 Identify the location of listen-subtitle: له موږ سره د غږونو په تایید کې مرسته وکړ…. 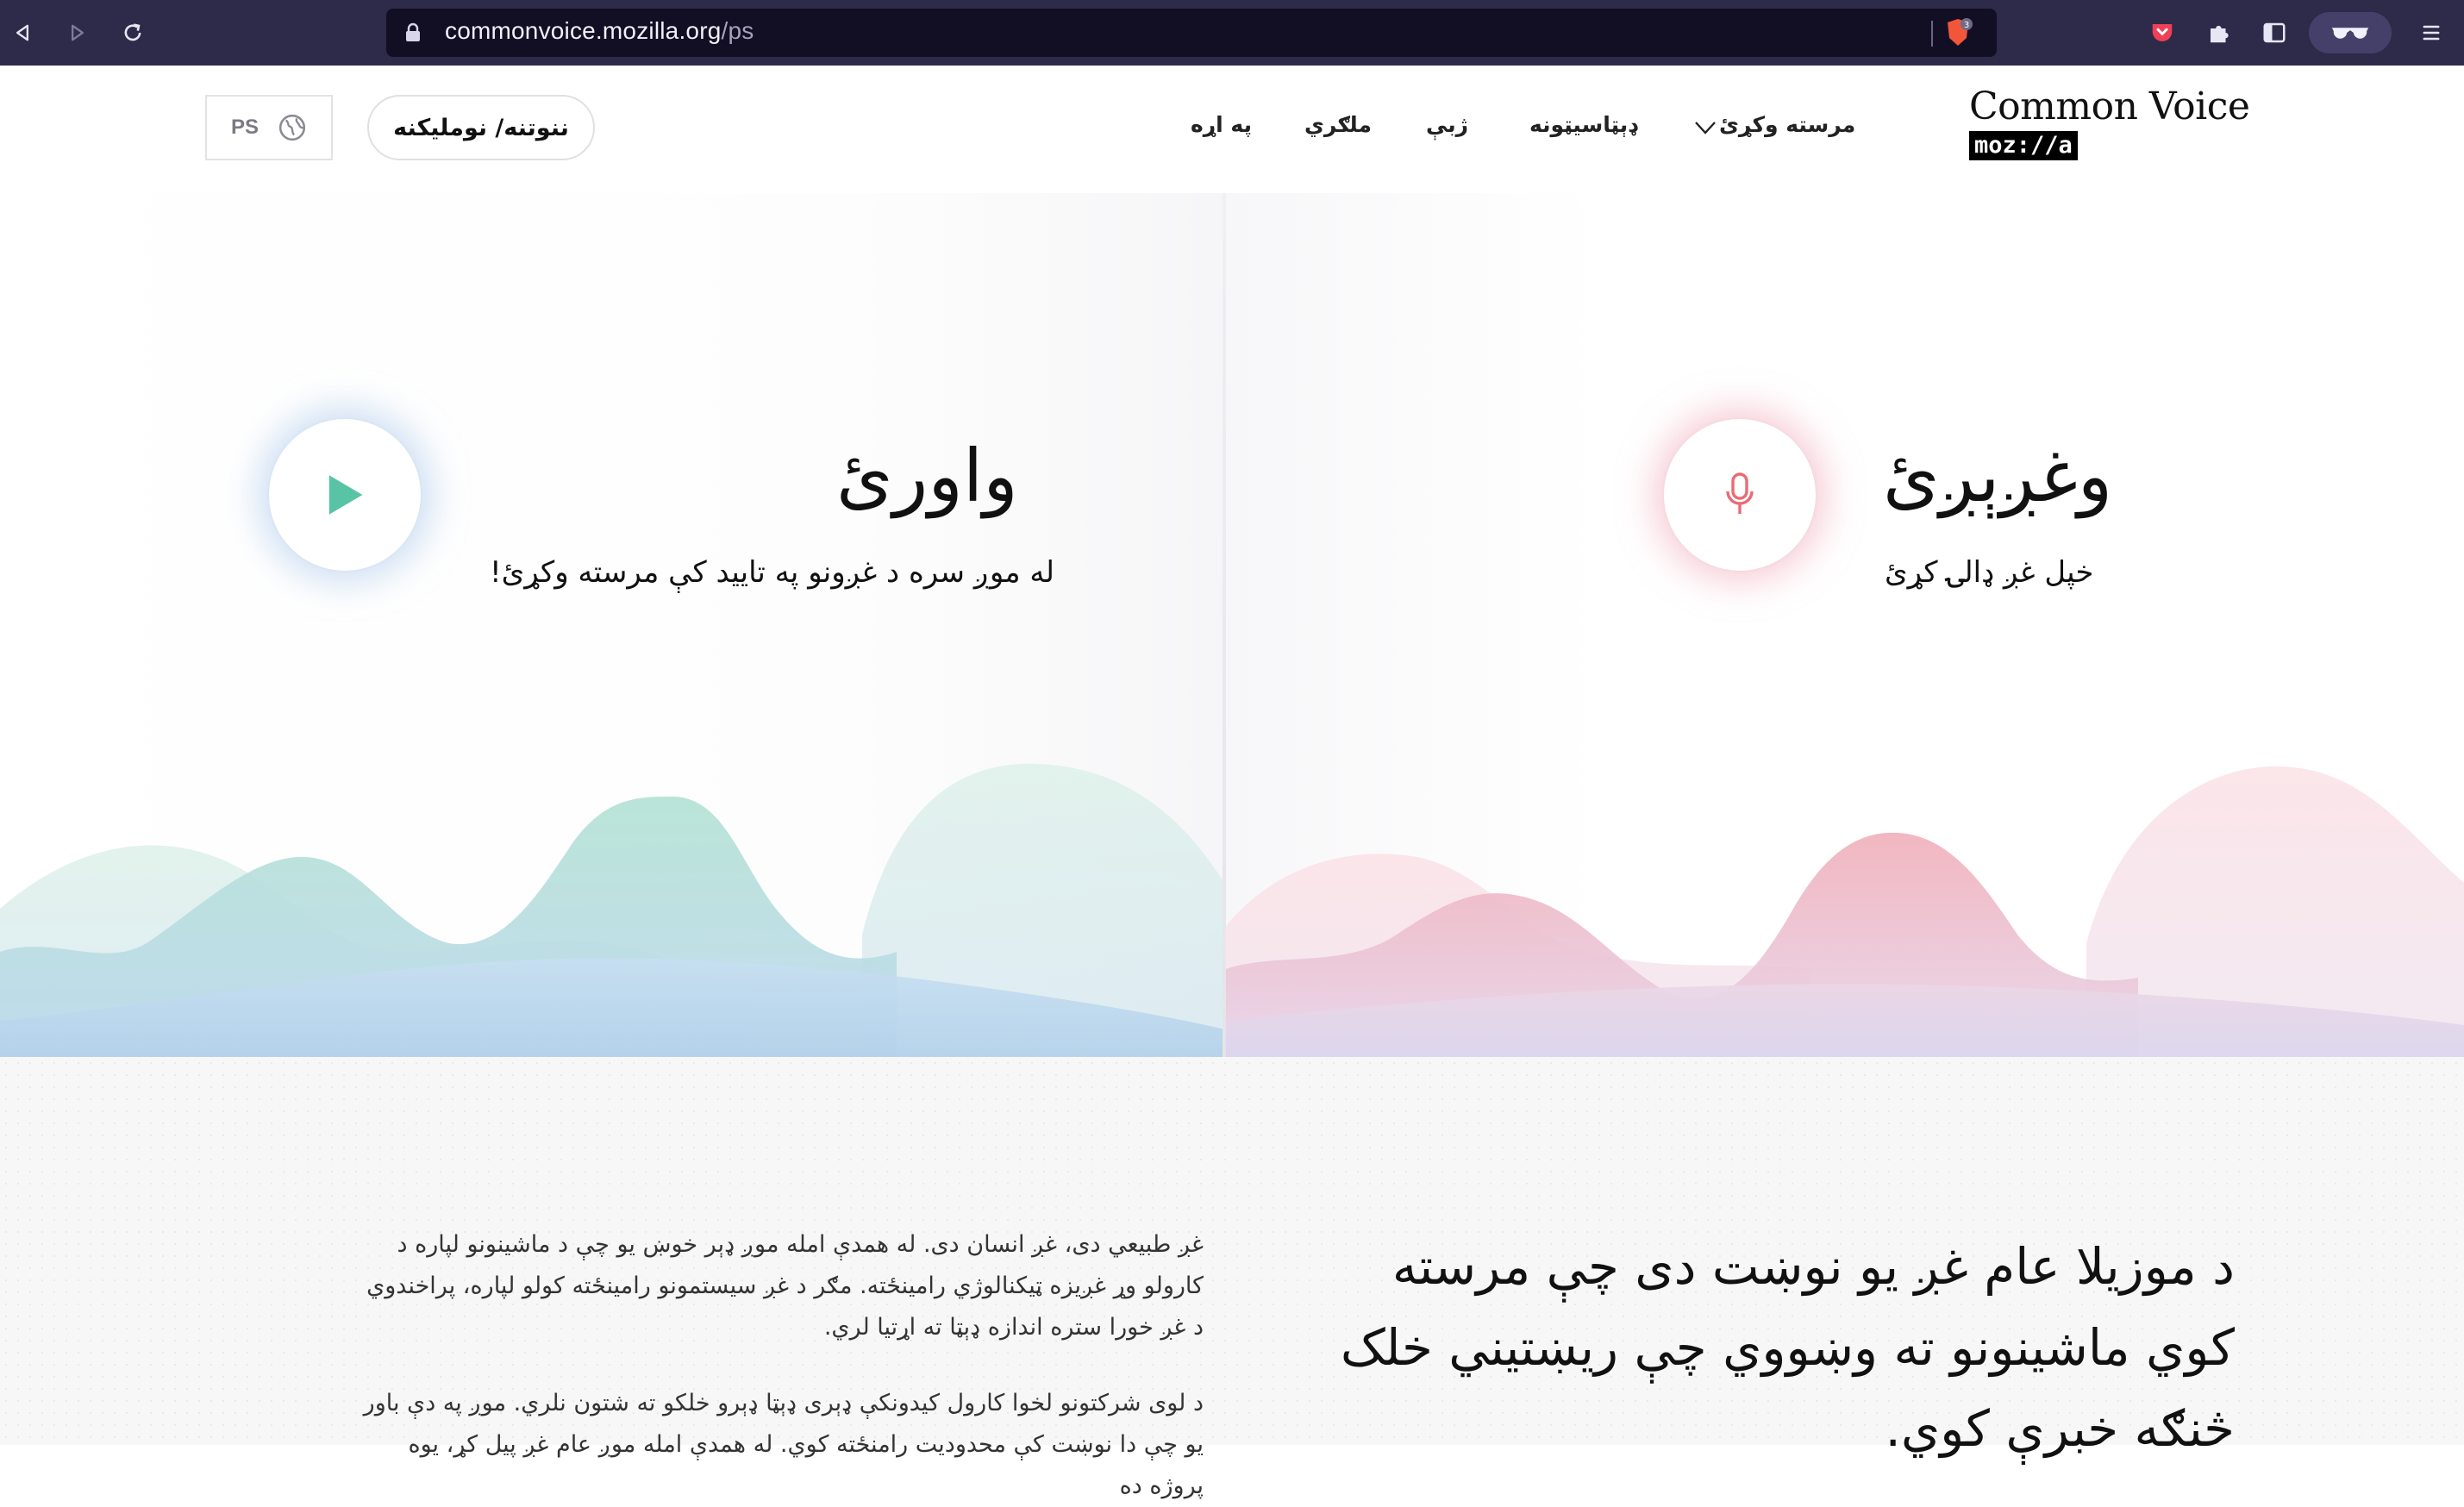
(772, 572).